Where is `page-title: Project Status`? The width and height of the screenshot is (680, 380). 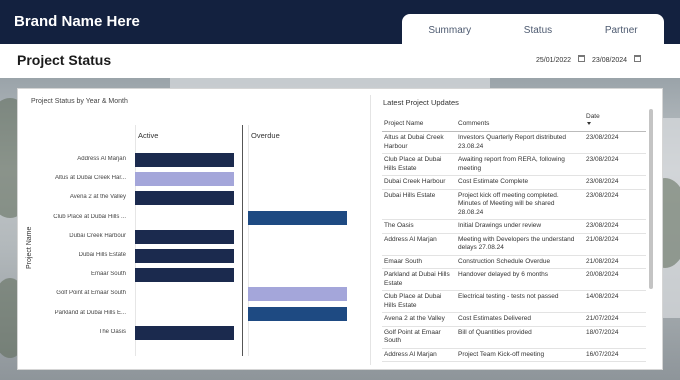
page-title: Project Status is located at coordinates (64, 60).